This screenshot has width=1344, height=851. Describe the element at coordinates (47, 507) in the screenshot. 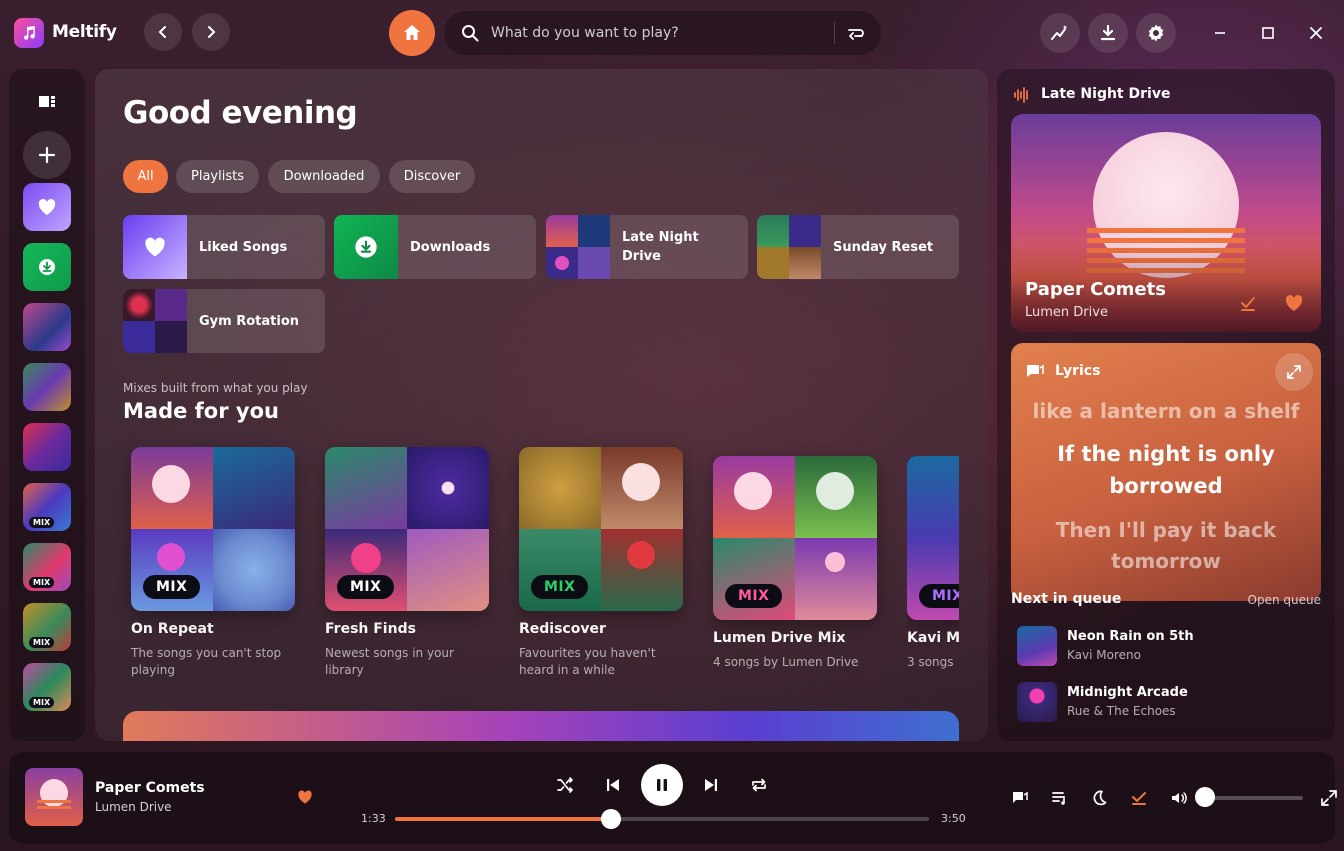

I see `sidebar-item-on-repeat: MIX` at that location.